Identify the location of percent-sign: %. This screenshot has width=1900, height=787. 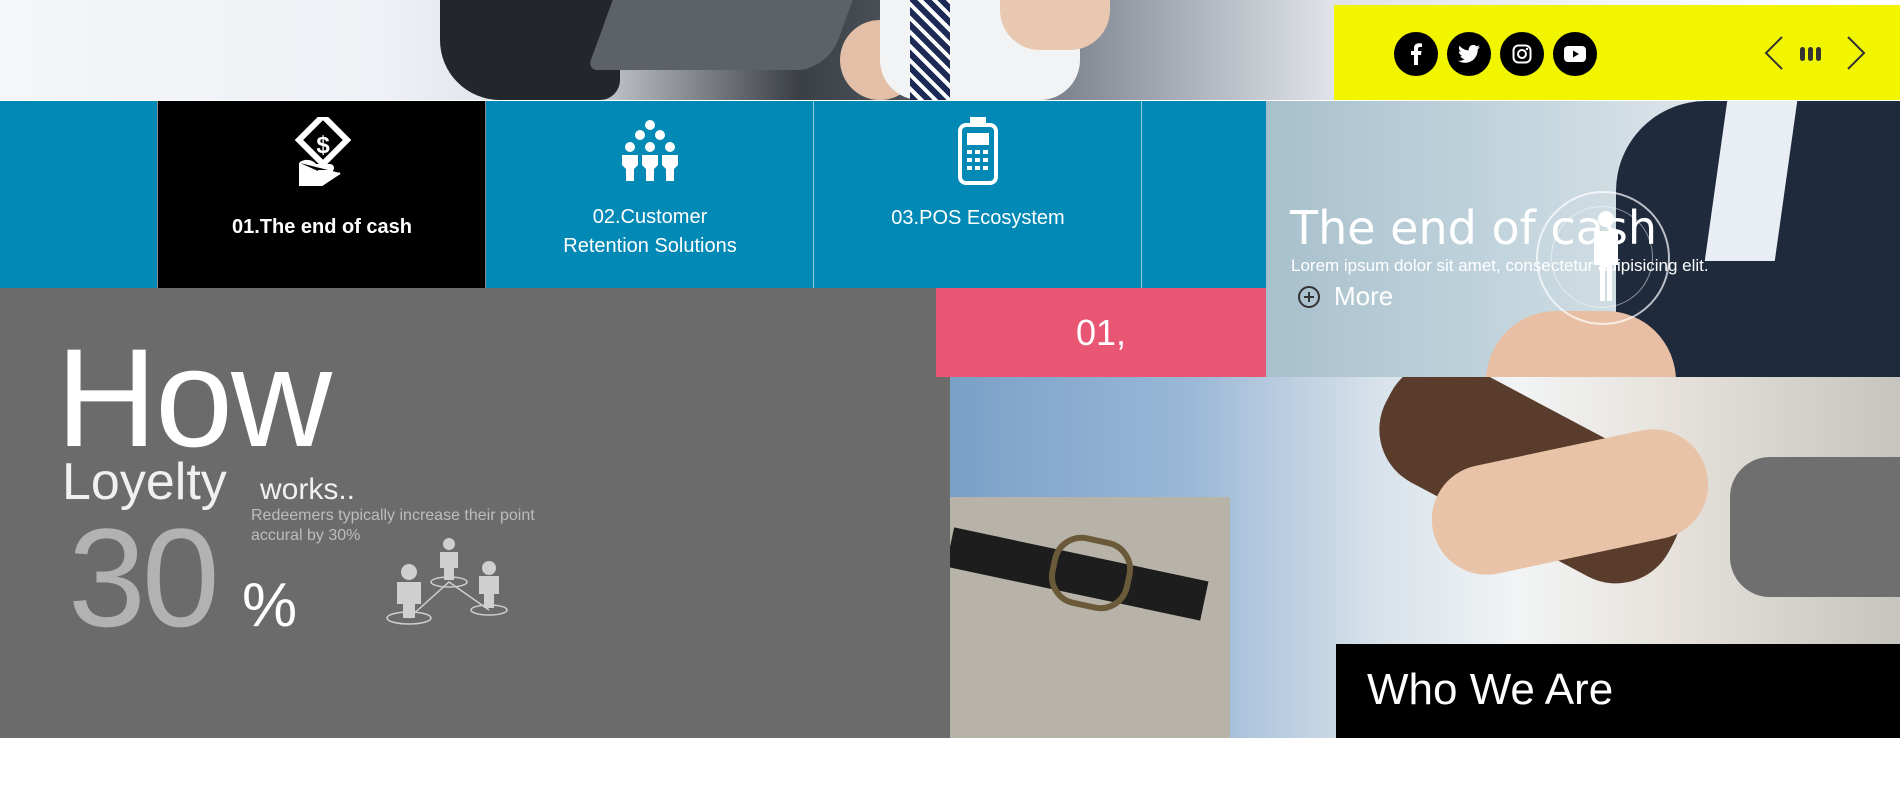
(270, 605).